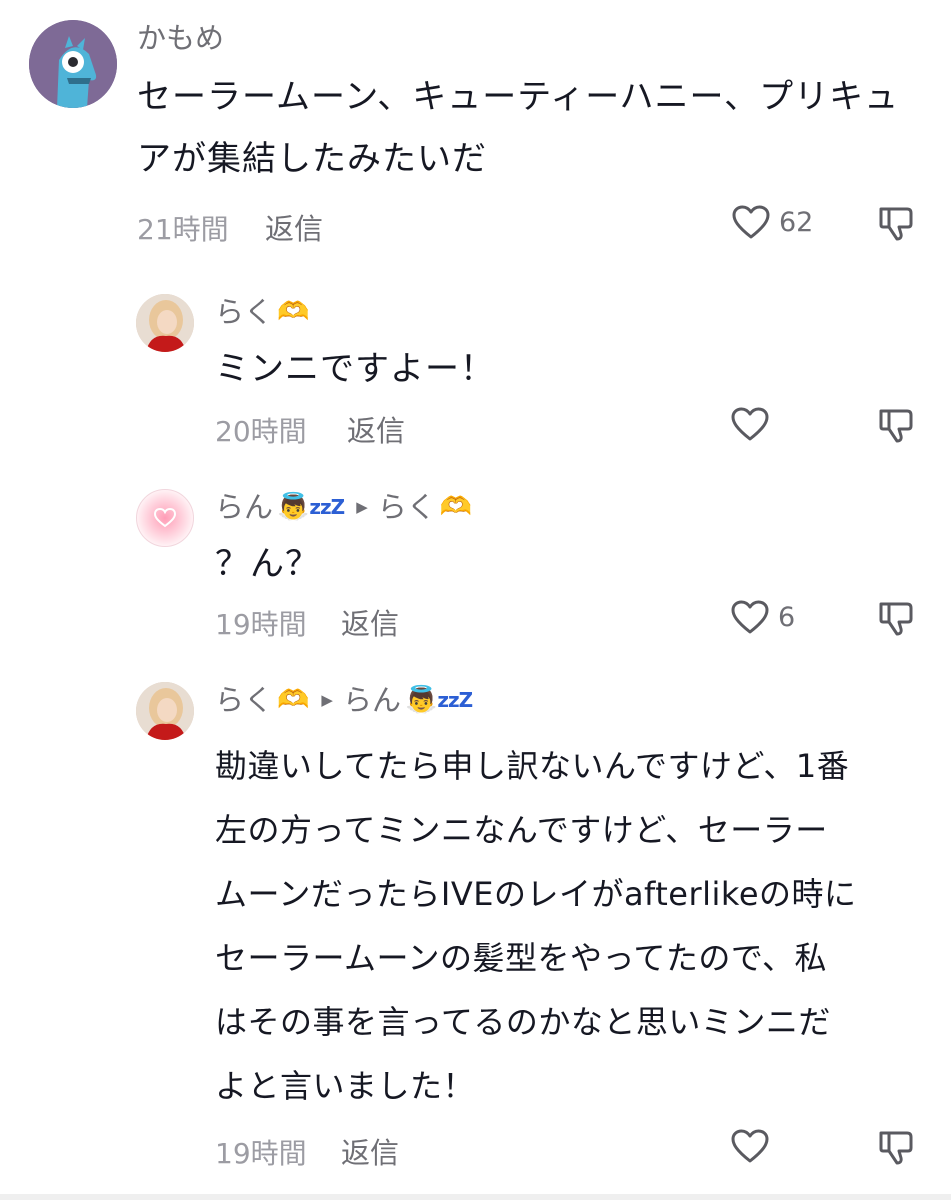 This screenshot has width=951, height=1200. I want to click on comment-line: セーラームーン、キューティーハニー、プリキュ, so click(518, 97).